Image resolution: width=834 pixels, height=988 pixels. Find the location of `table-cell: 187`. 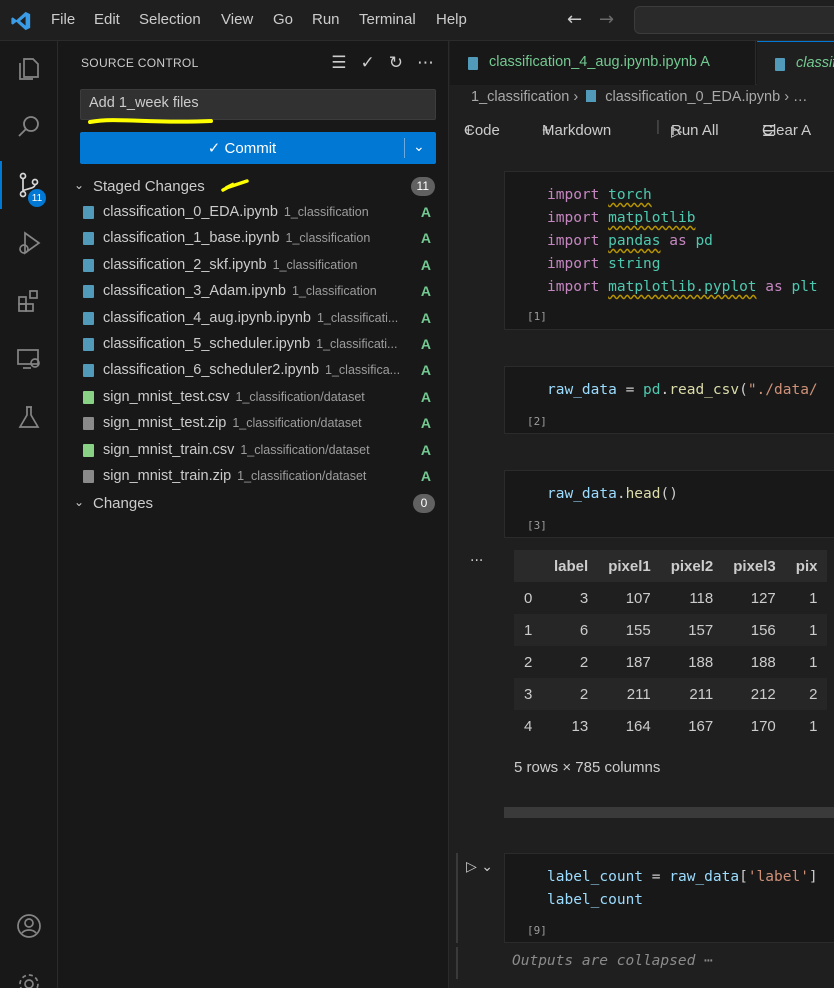

table-cell: 187 is located at coordinates (638, 662).